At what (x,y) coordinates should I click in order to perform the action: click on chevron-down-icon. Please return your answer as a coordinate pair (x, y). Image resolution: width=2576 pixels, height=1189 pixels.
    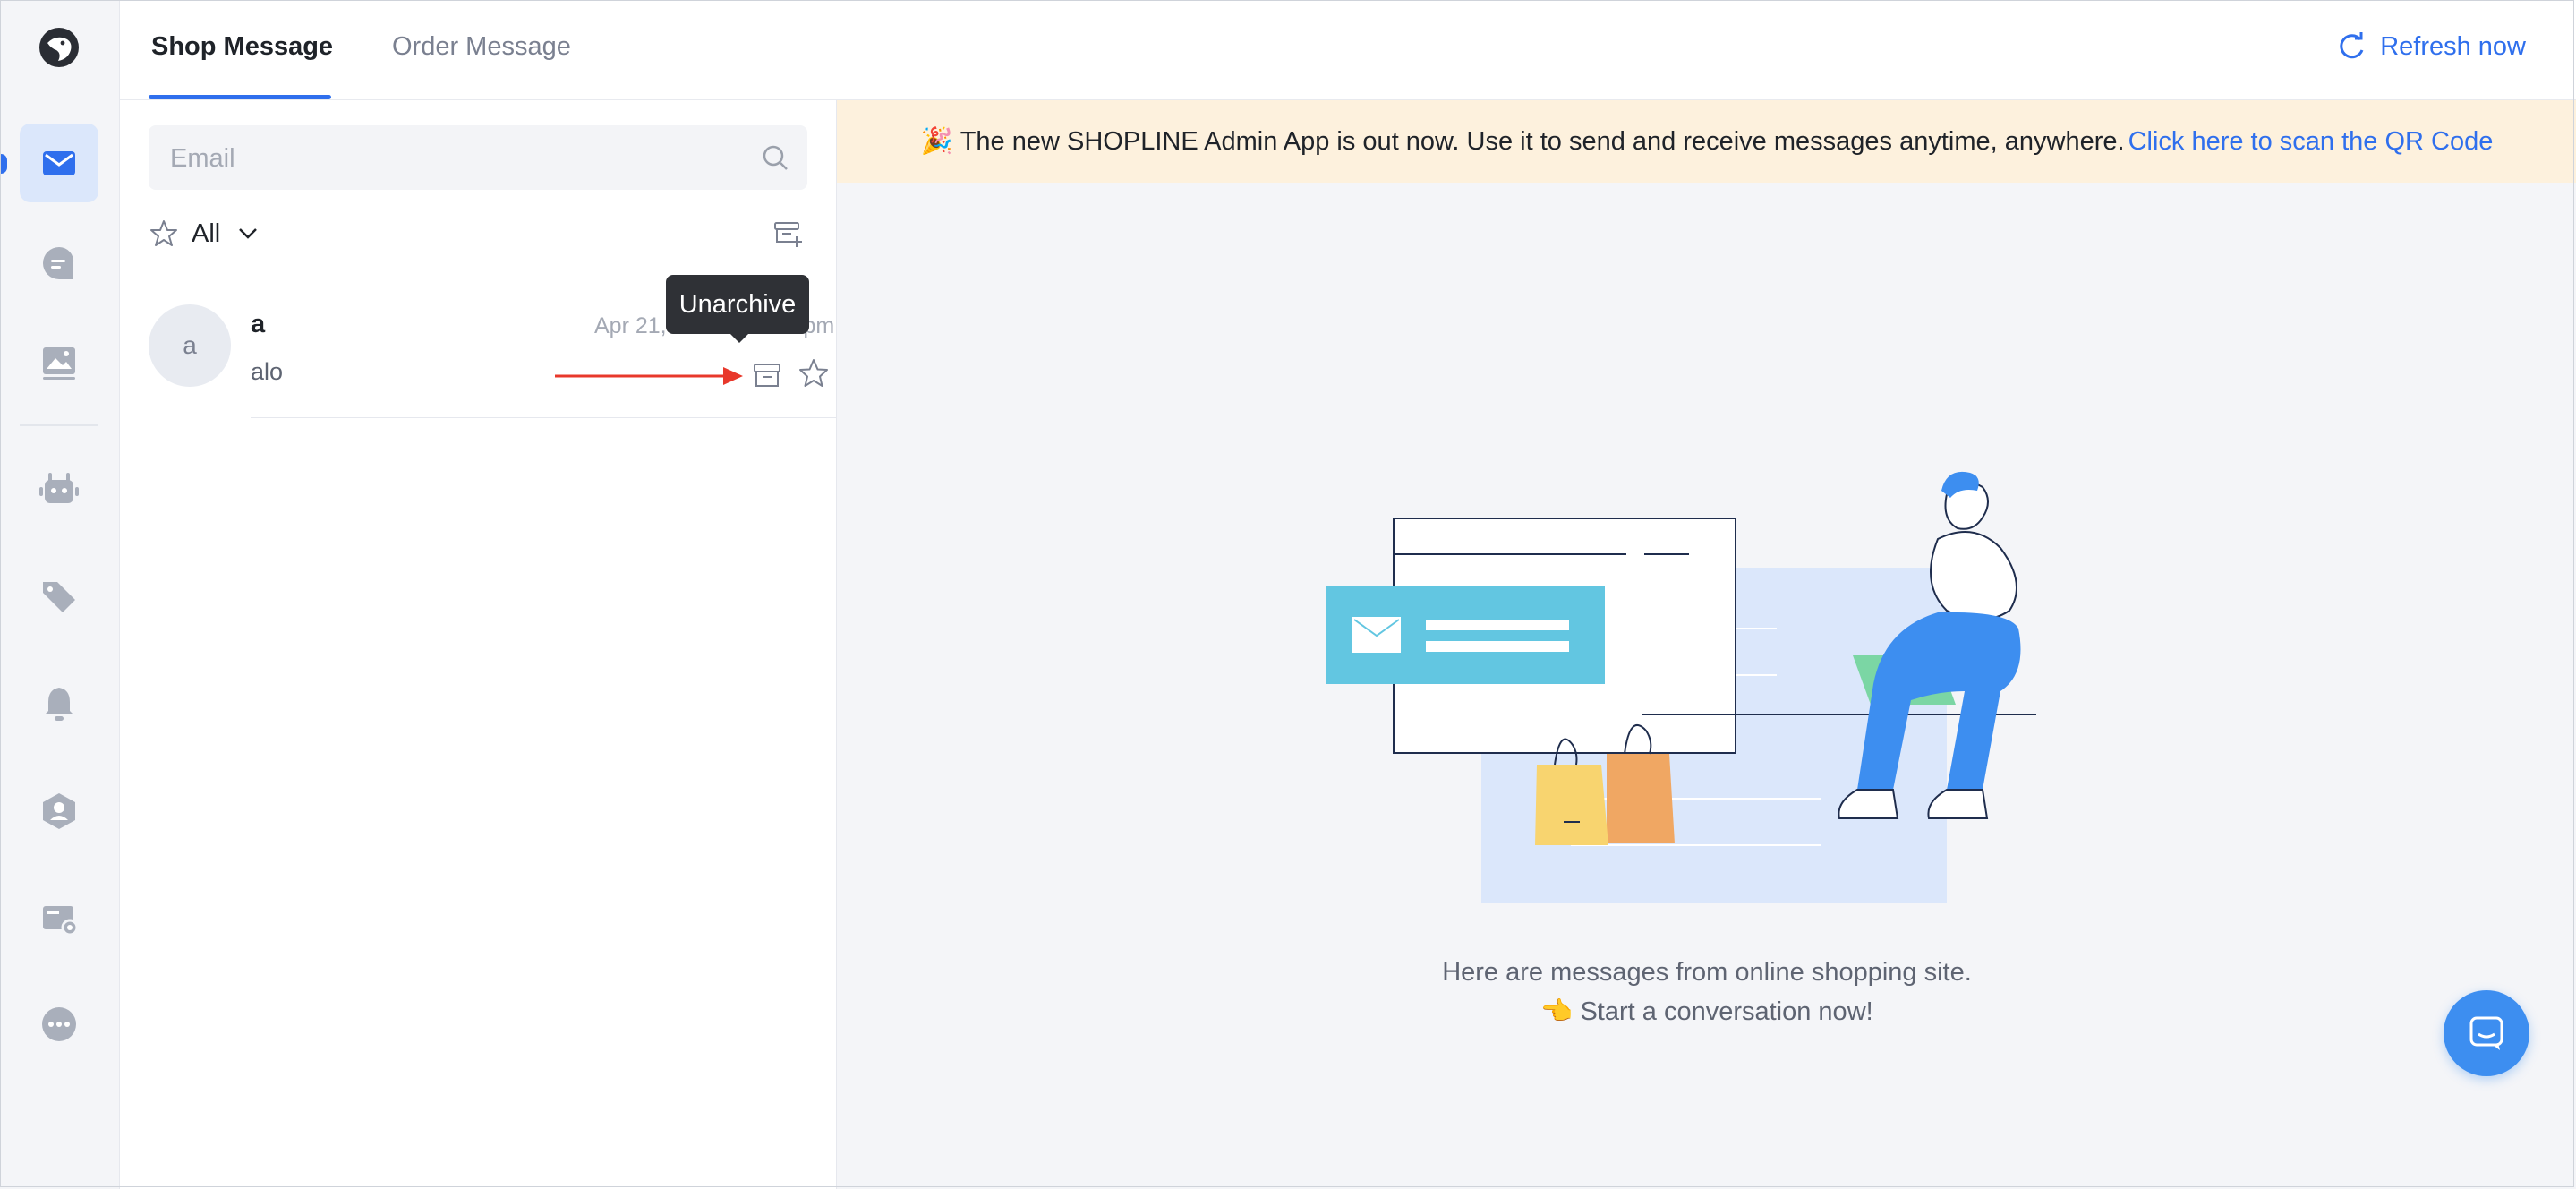
    Looking at the image, I should click on (248, 233).